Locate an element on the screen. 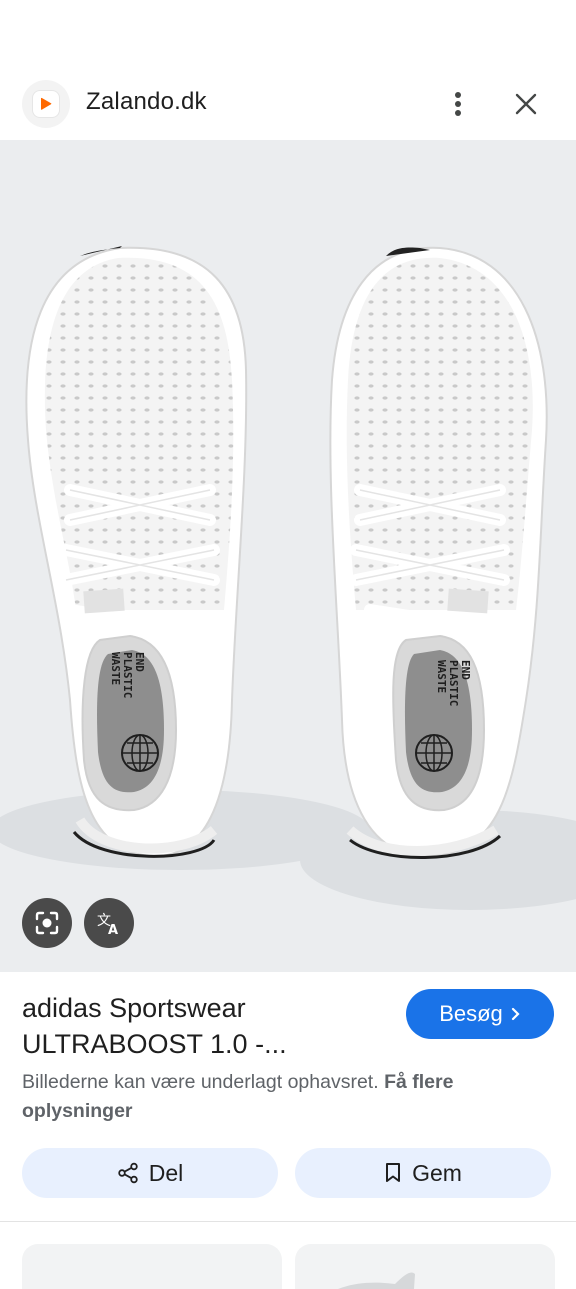 Image resolution: width=576 pixels, height=1289 pixels. bookmark-icon is located at coordinates (393, 1172).